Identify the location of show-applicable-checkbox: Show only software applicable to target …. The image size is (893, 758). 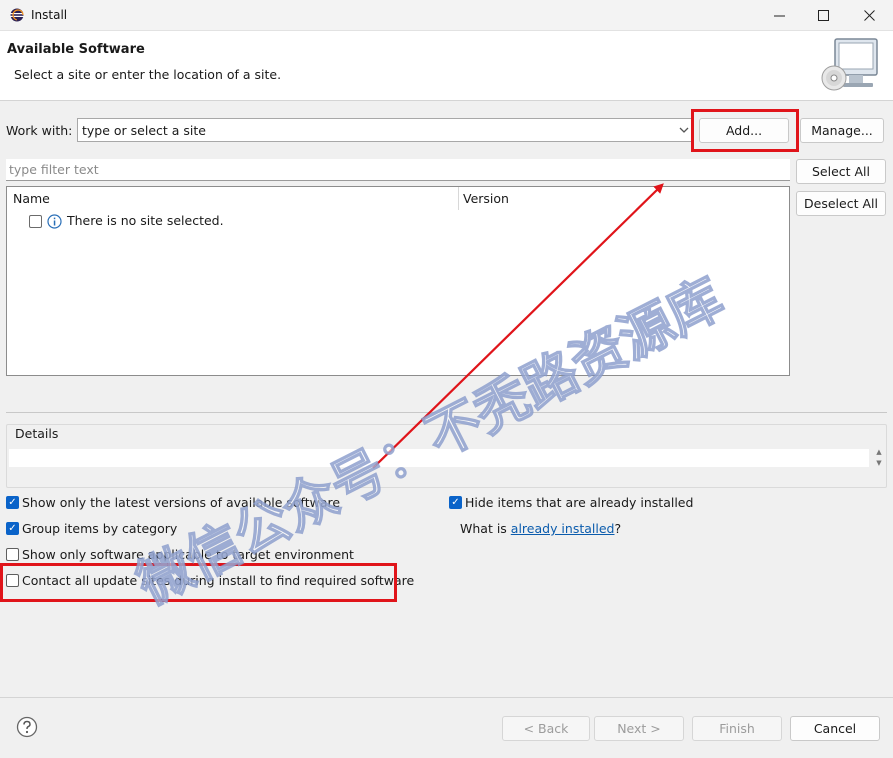
(180, 554).